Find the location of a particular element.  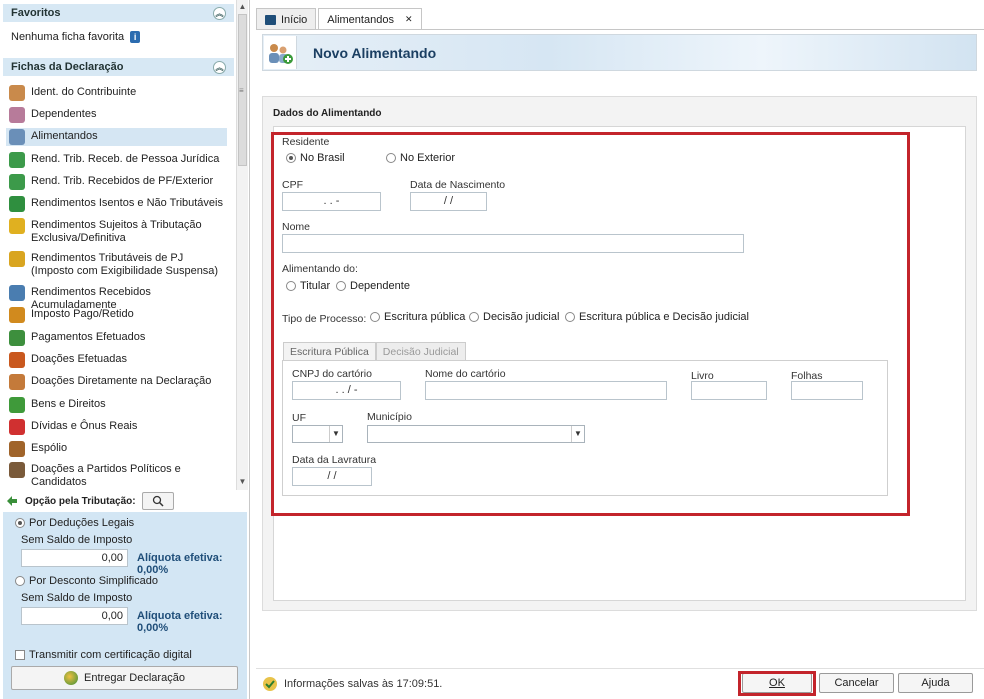

chest-icon is located at coordinates (17, 449).